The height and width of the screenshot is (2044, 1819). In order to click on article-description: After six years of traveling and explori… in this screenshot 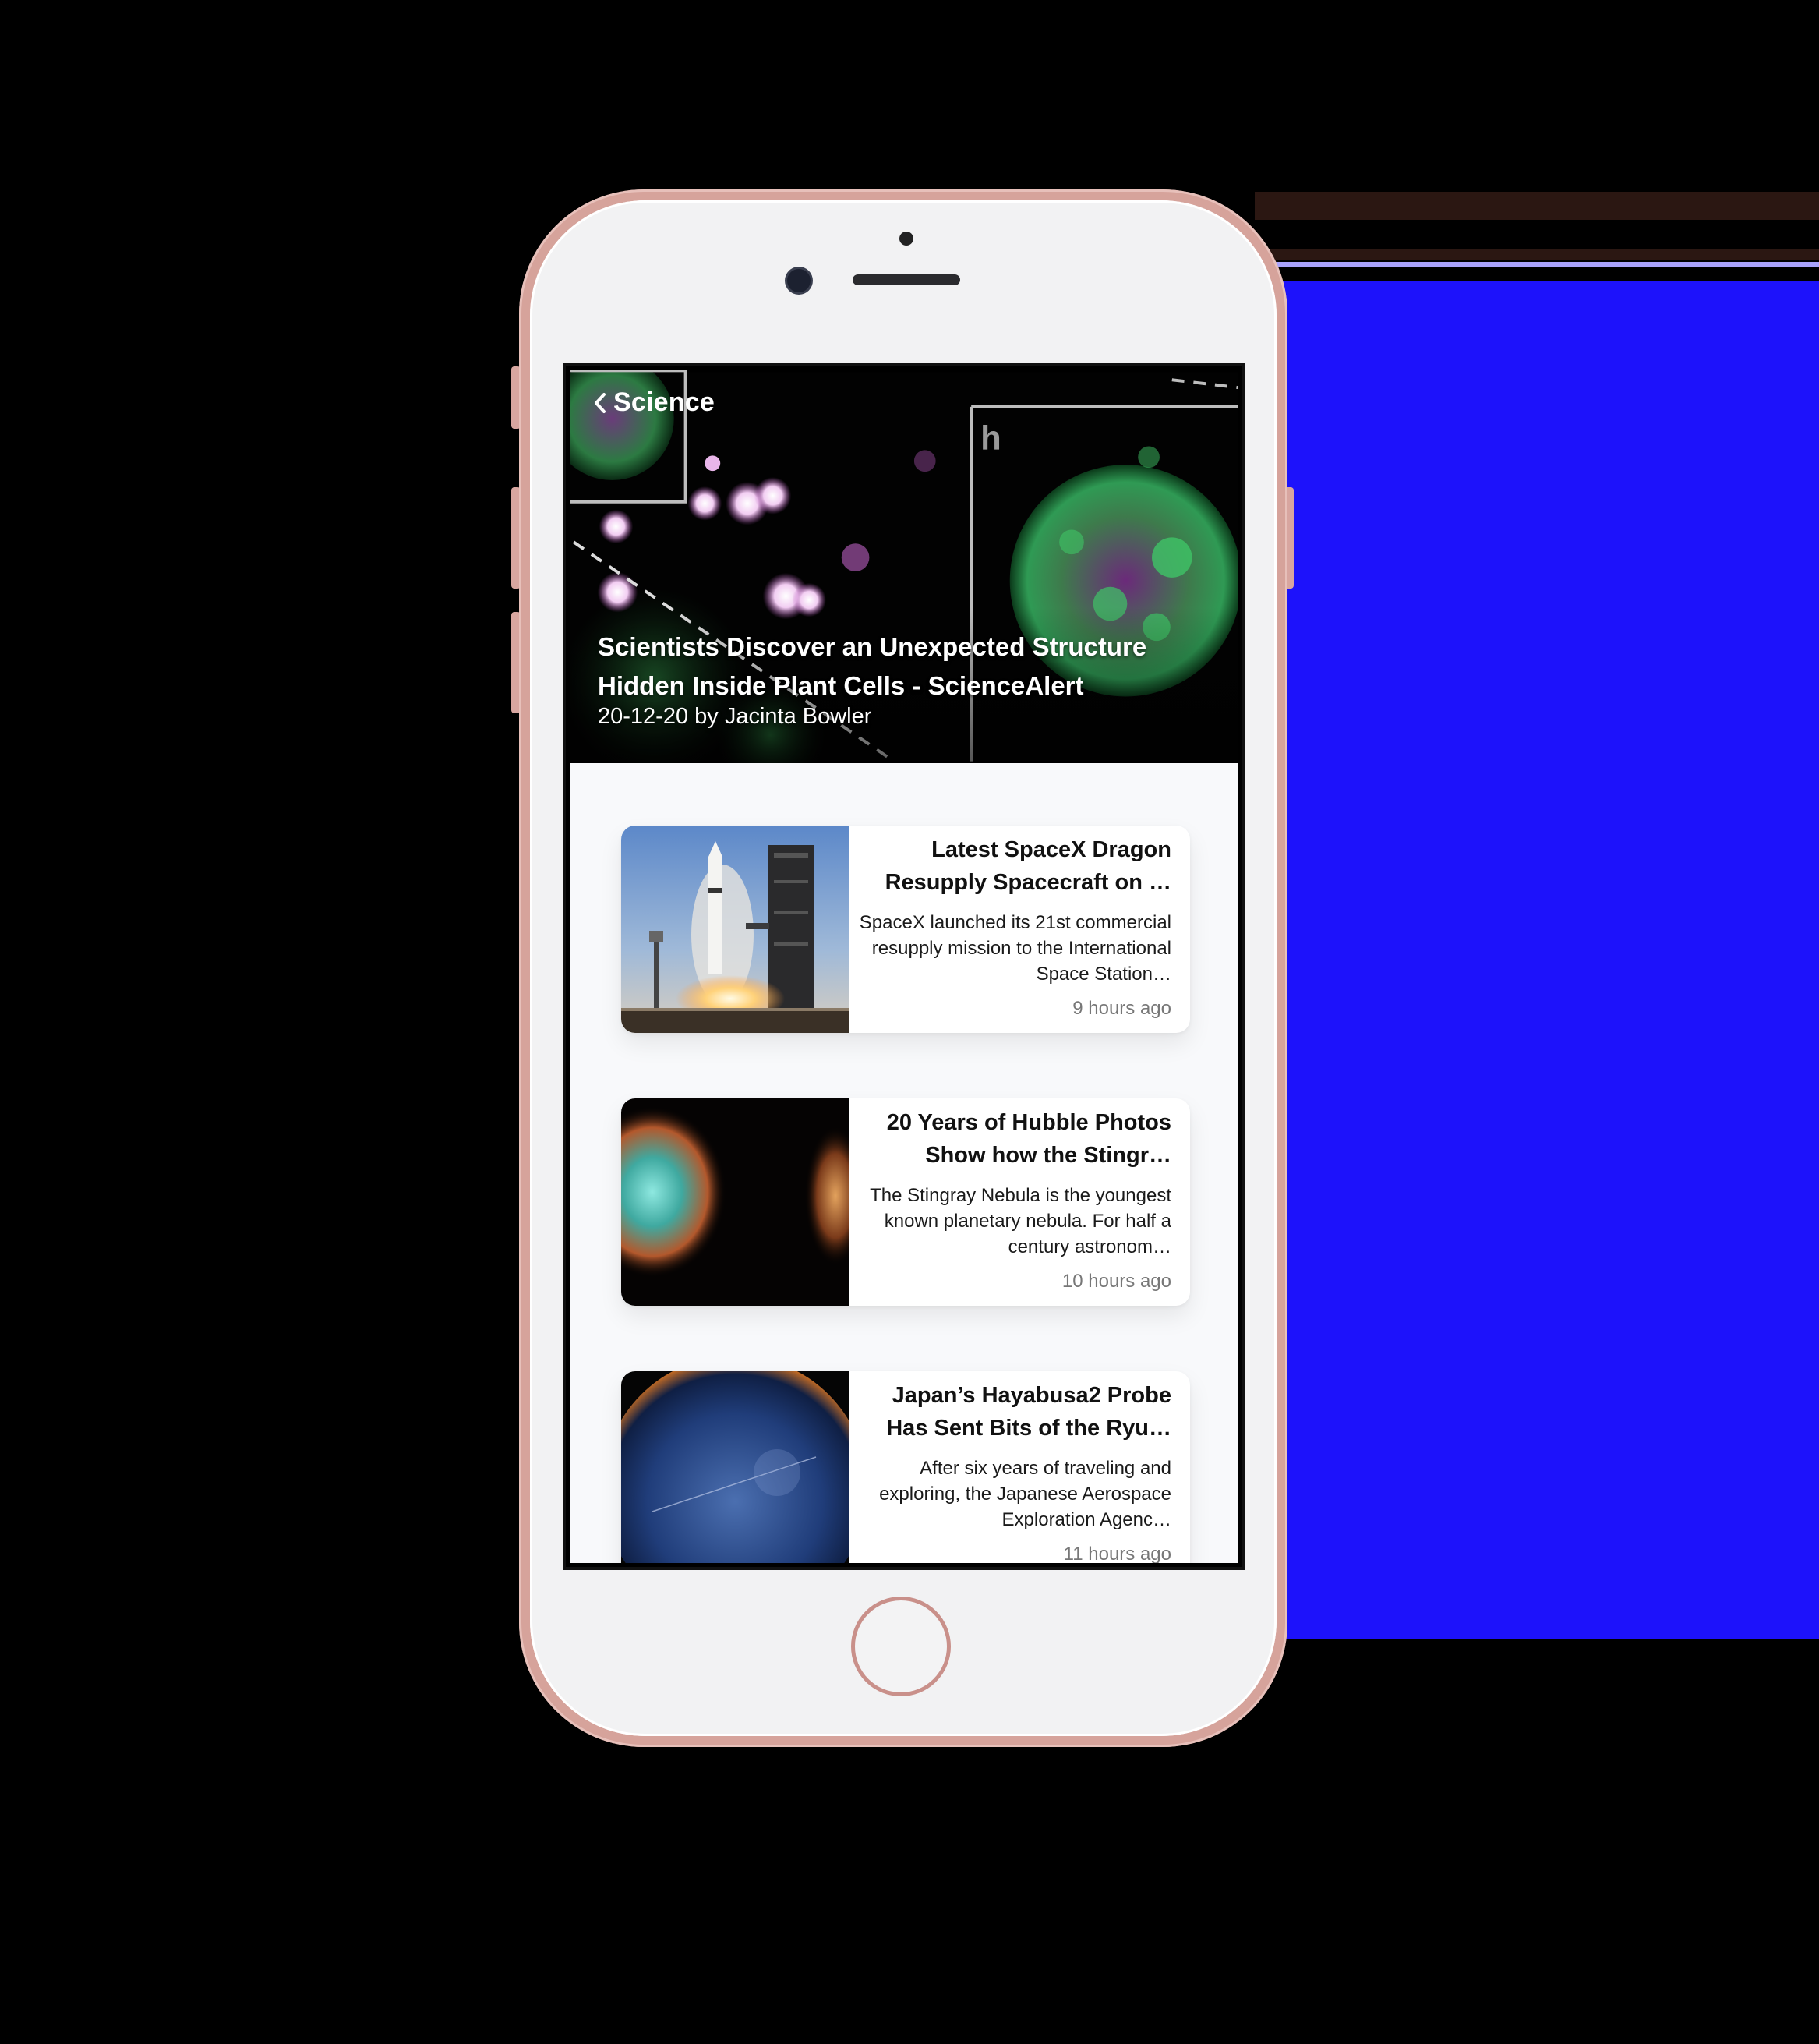, I will do `click(1025, 1494)`.